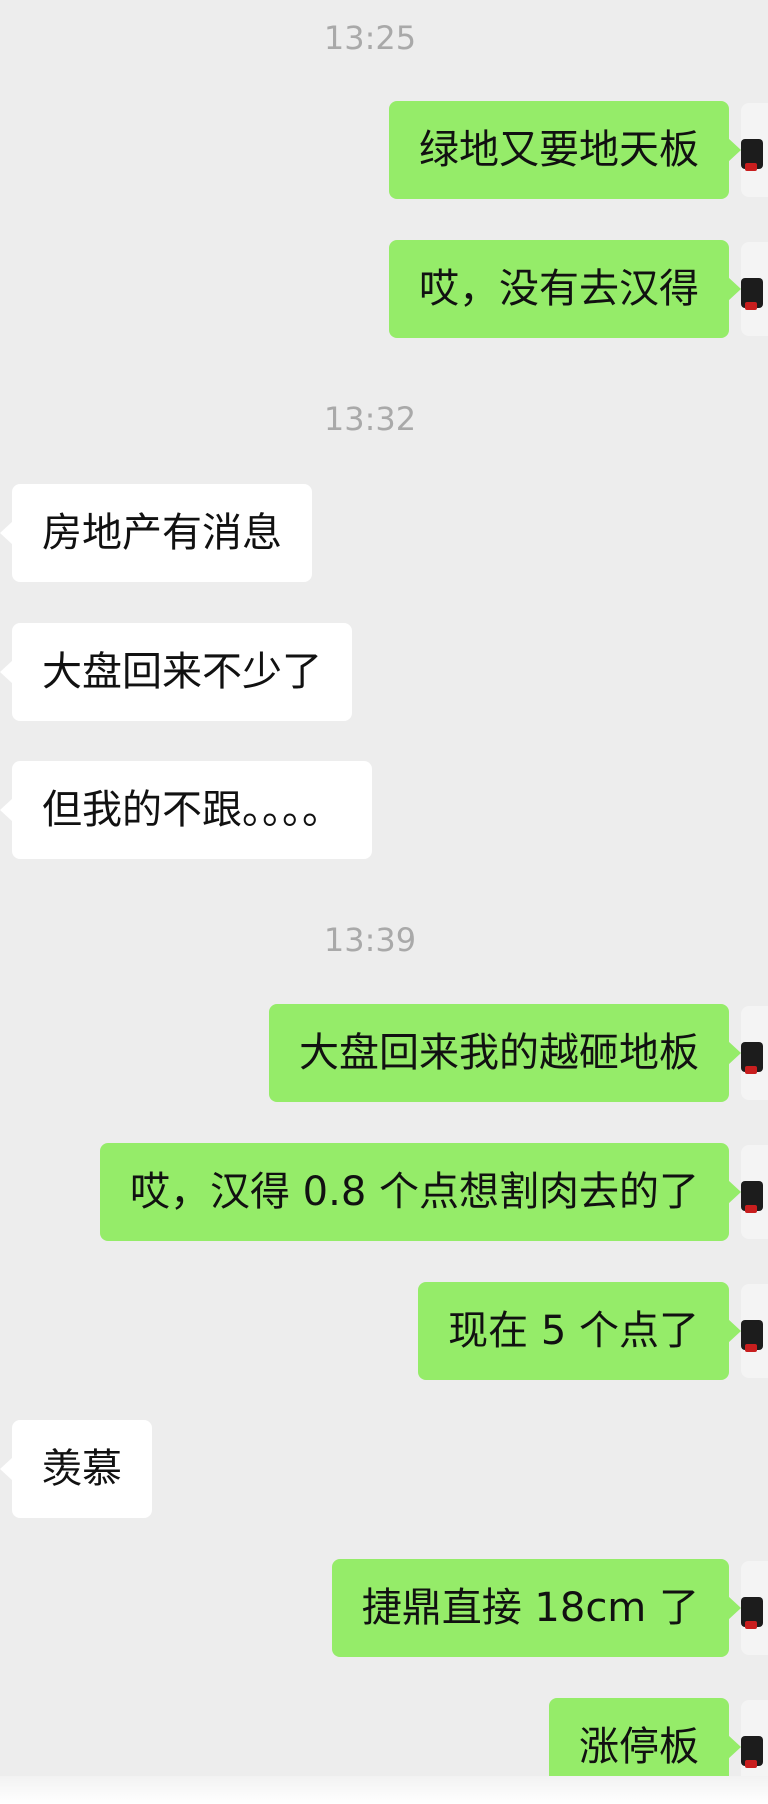 This screenshot has height=1804, width=768. I want to click on message-sent: 捷鼎直接 18cm 了, so click(549, 1608).